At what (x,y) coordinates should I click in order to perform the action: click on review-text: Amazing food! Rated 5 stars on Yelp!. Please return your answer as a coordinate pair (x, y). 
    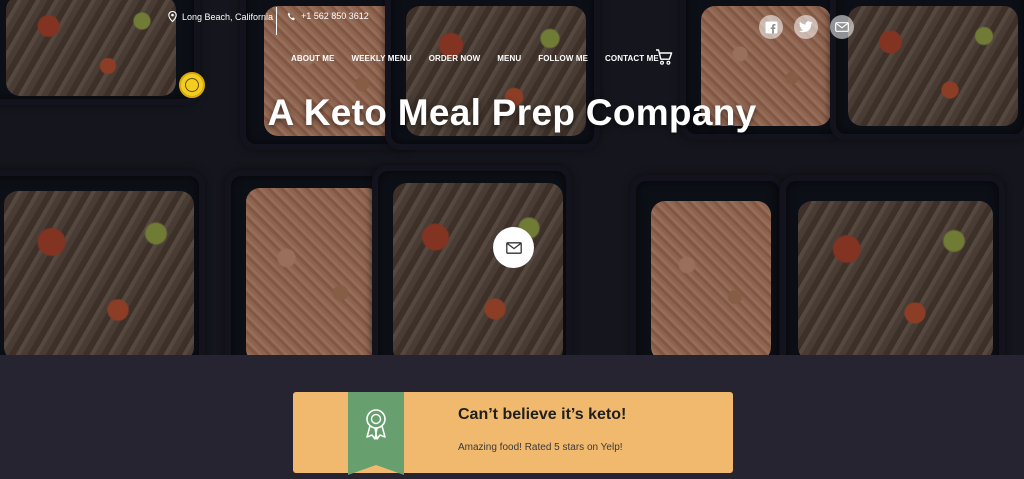
    Looking at the image, I should click on (540, 447).